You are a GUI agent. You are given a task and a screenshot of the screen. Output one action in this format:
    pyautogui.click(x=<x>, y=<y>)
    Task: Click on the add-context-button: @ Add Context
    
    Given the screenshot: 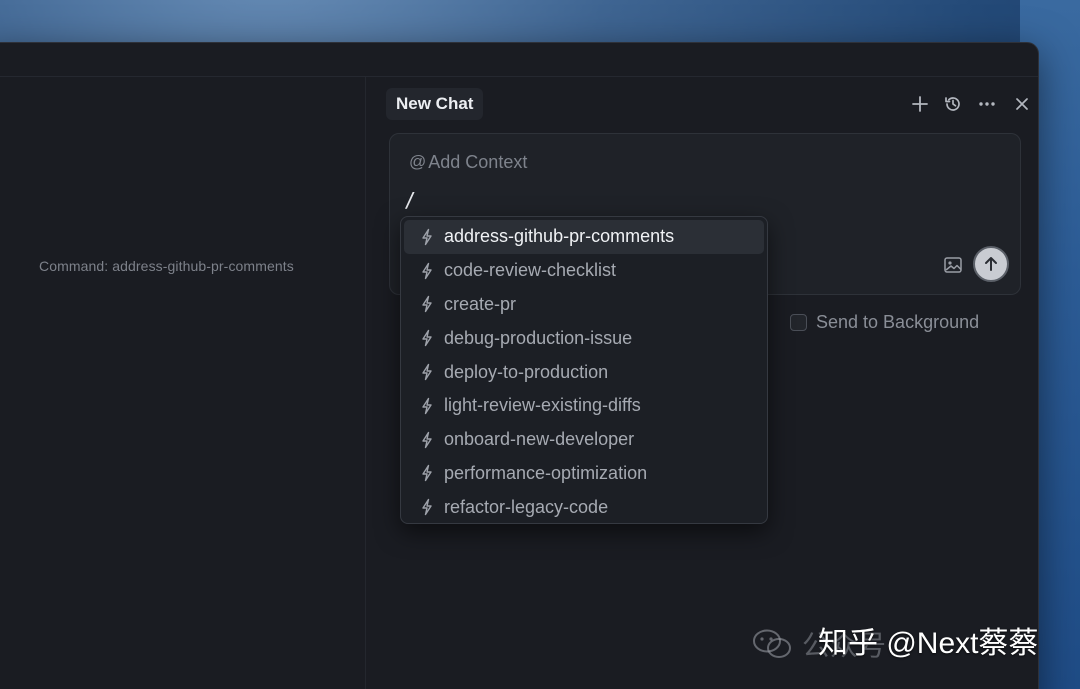 What is the action you would take?
    pyautogui.click(x=469, y=162)
    